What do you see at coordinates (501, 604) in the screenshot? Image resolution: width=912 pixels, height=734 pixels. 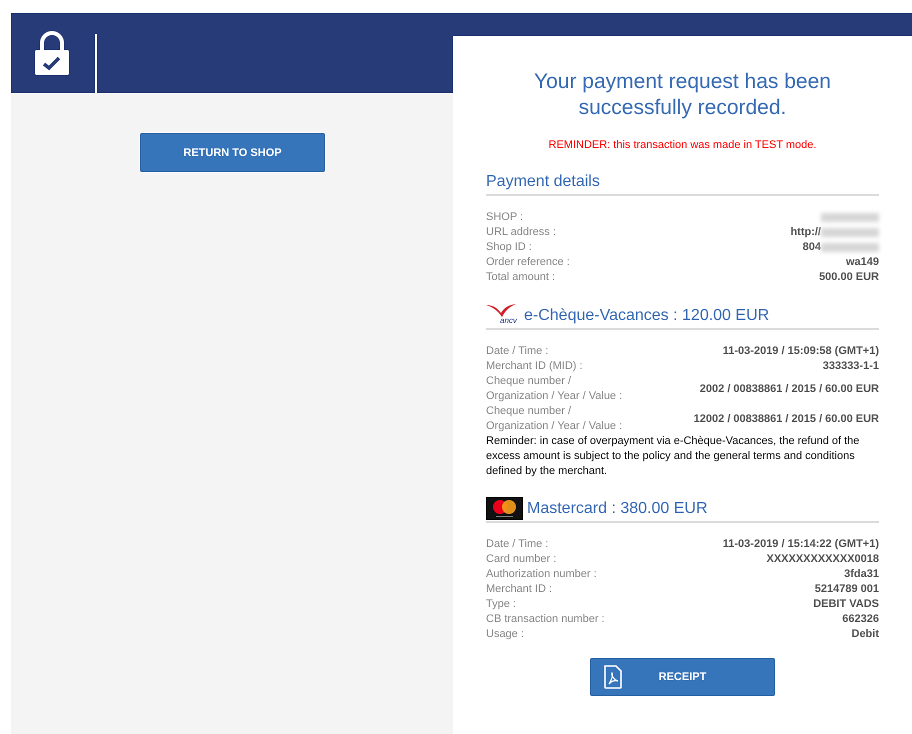 I see `field-label: Type :` at bounding box center [501, 604].